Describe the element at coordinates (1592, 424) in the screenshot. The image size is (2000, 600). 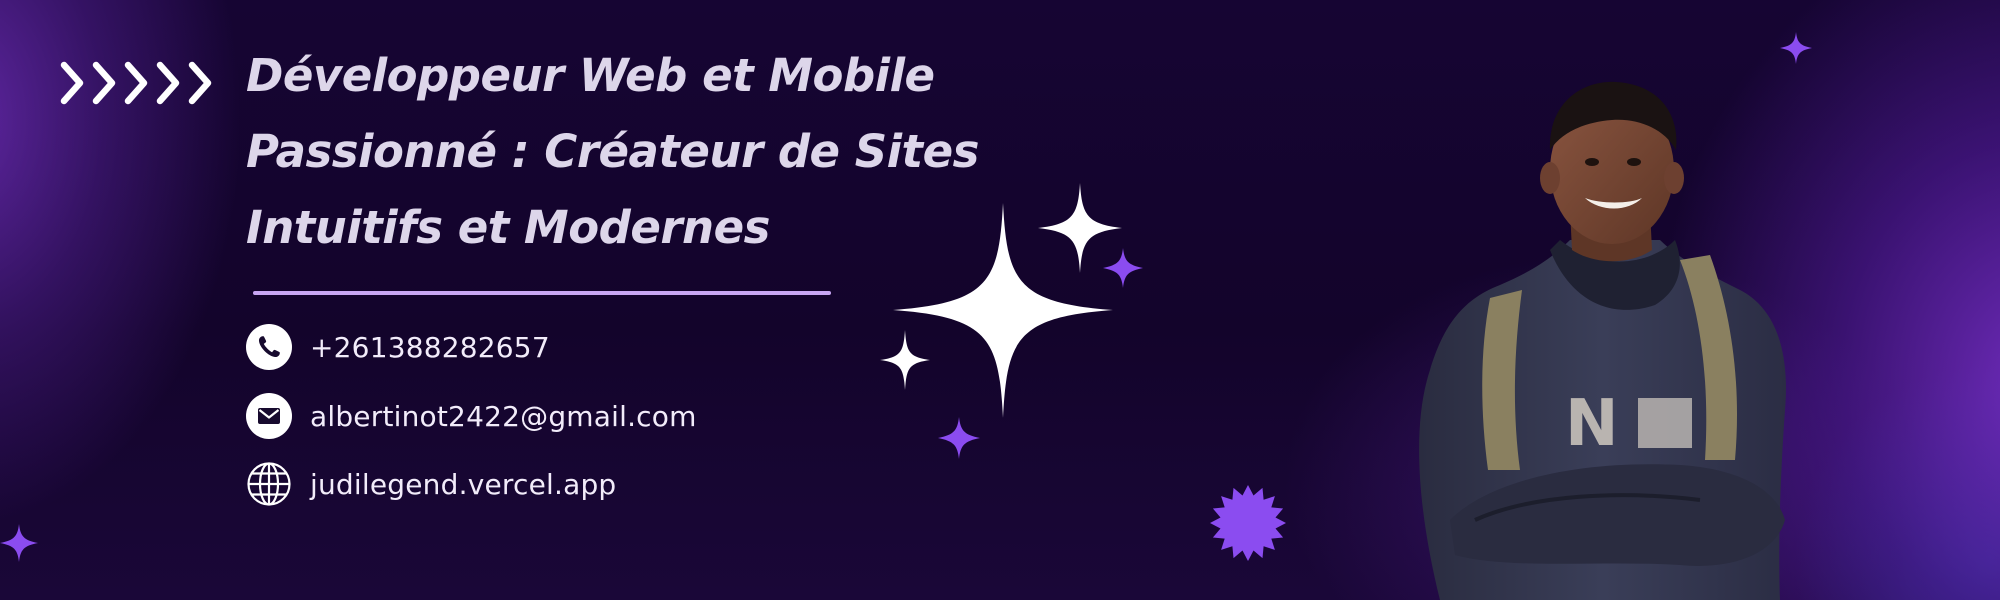
I see `shirt-print: N` at that location.